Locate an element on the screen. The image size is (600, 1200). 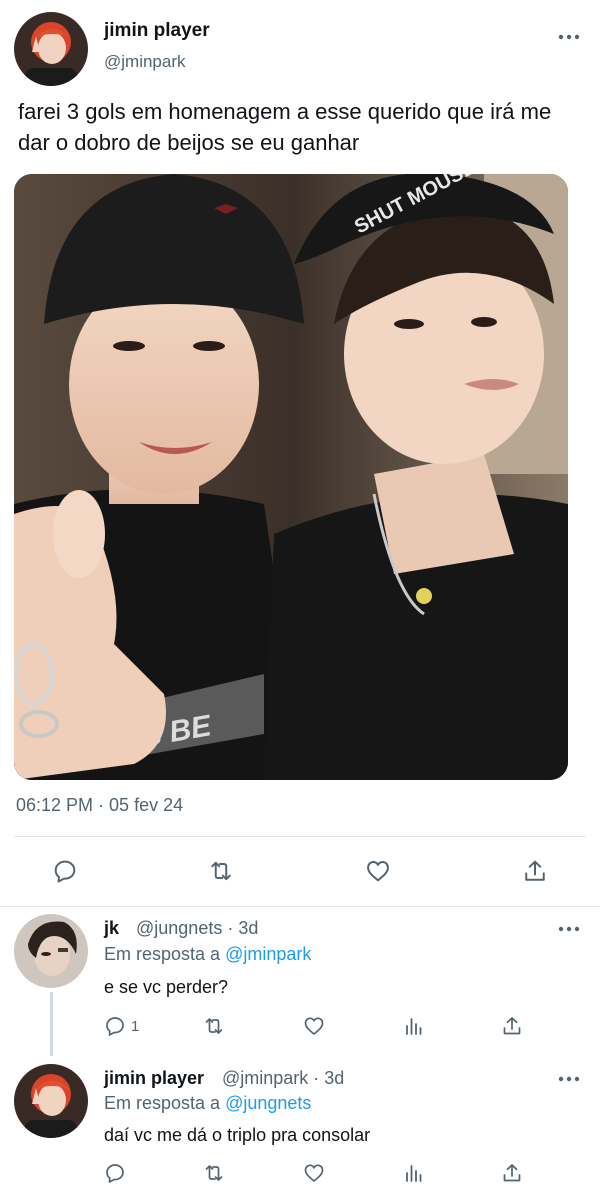
replying-to: Em resposta a @jungnets is located at coordinates (207, 1103).